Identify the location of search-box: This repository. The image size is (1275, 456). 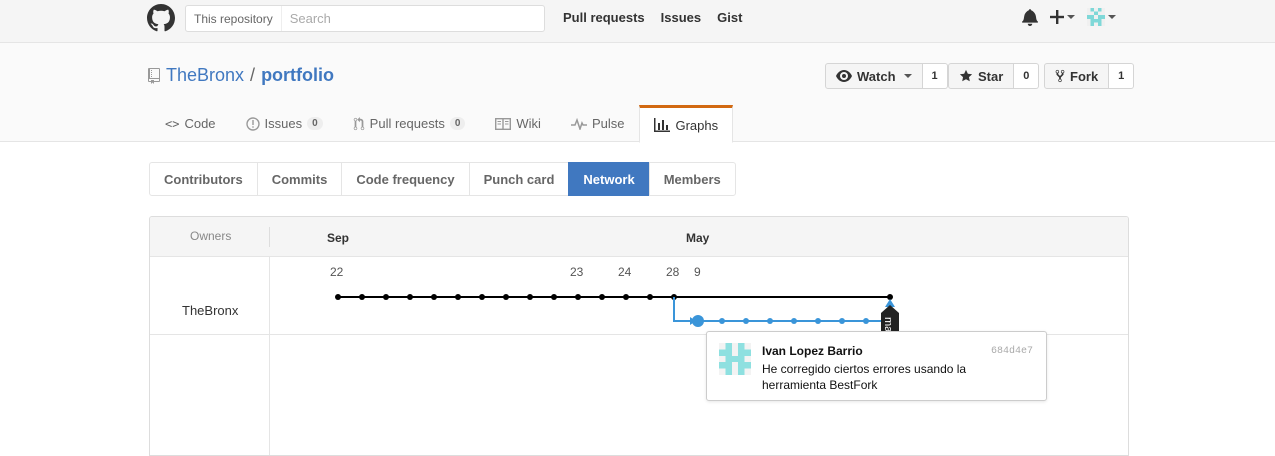
(365, 18).